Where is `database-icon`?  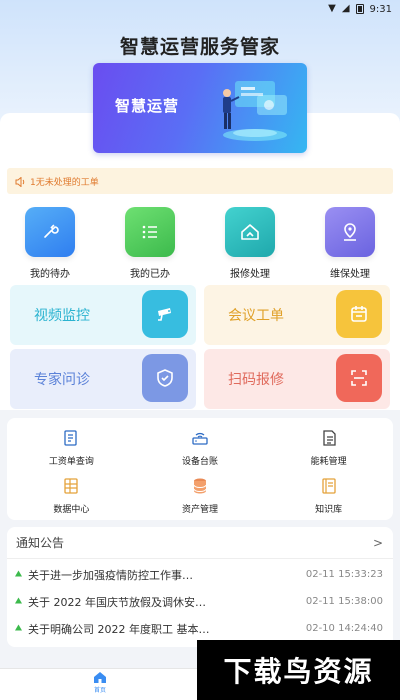 database-icon is located at coordinates (200, 486).